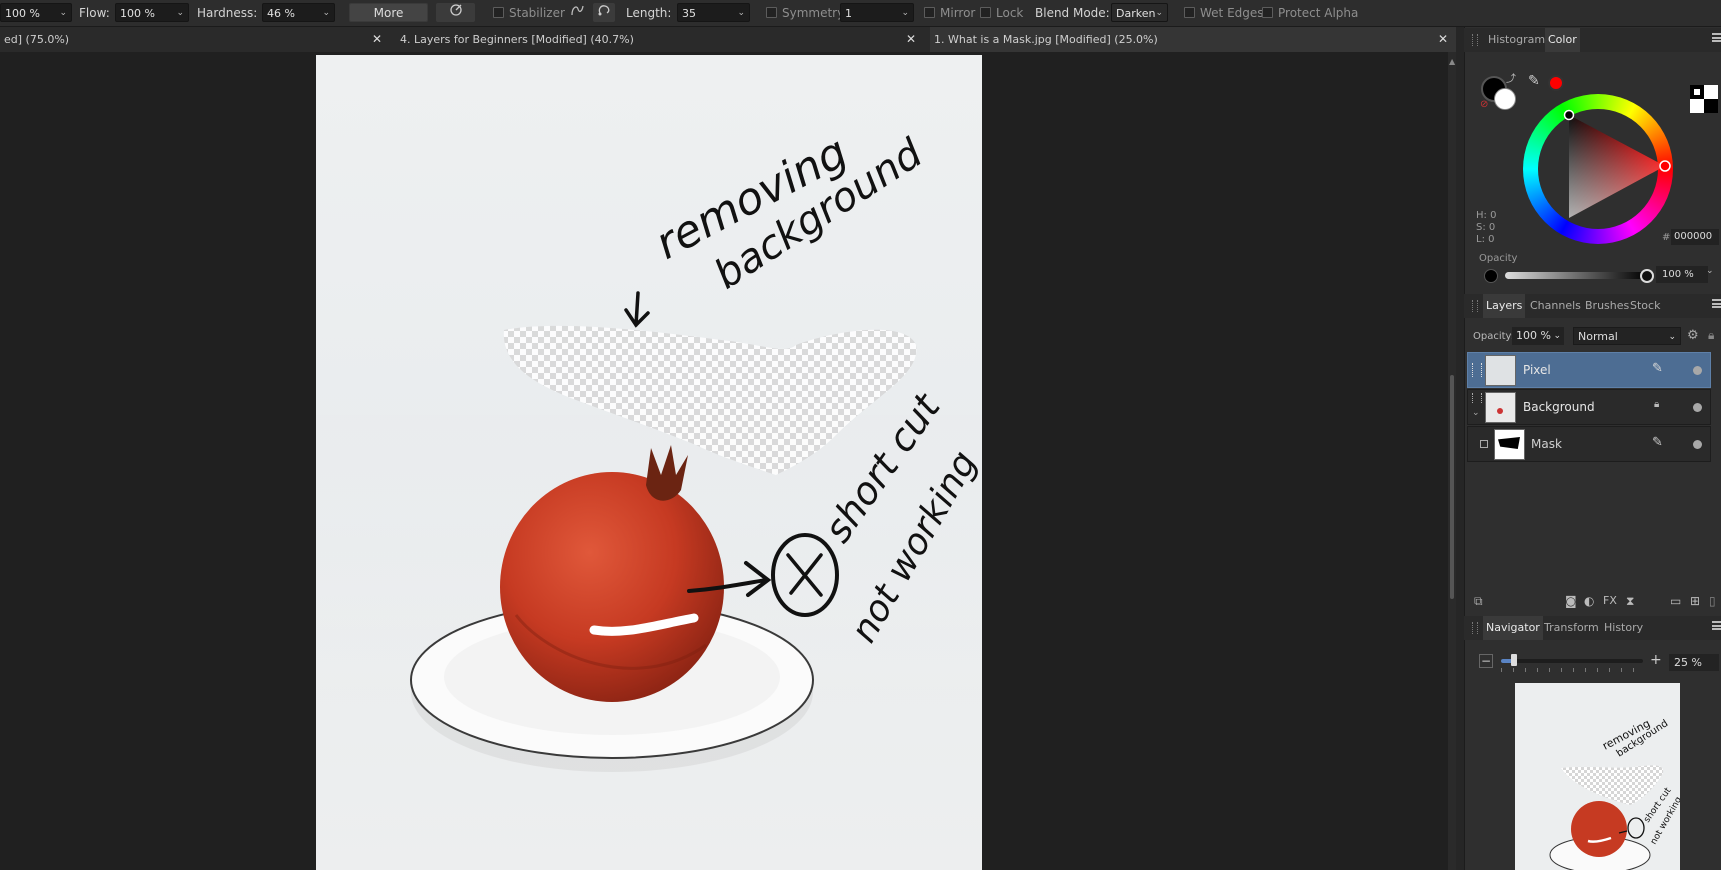  Describe the element at coordinates (877, 12) in the screenshot. I see `symmetry-field: 1 ⌄` at that location.